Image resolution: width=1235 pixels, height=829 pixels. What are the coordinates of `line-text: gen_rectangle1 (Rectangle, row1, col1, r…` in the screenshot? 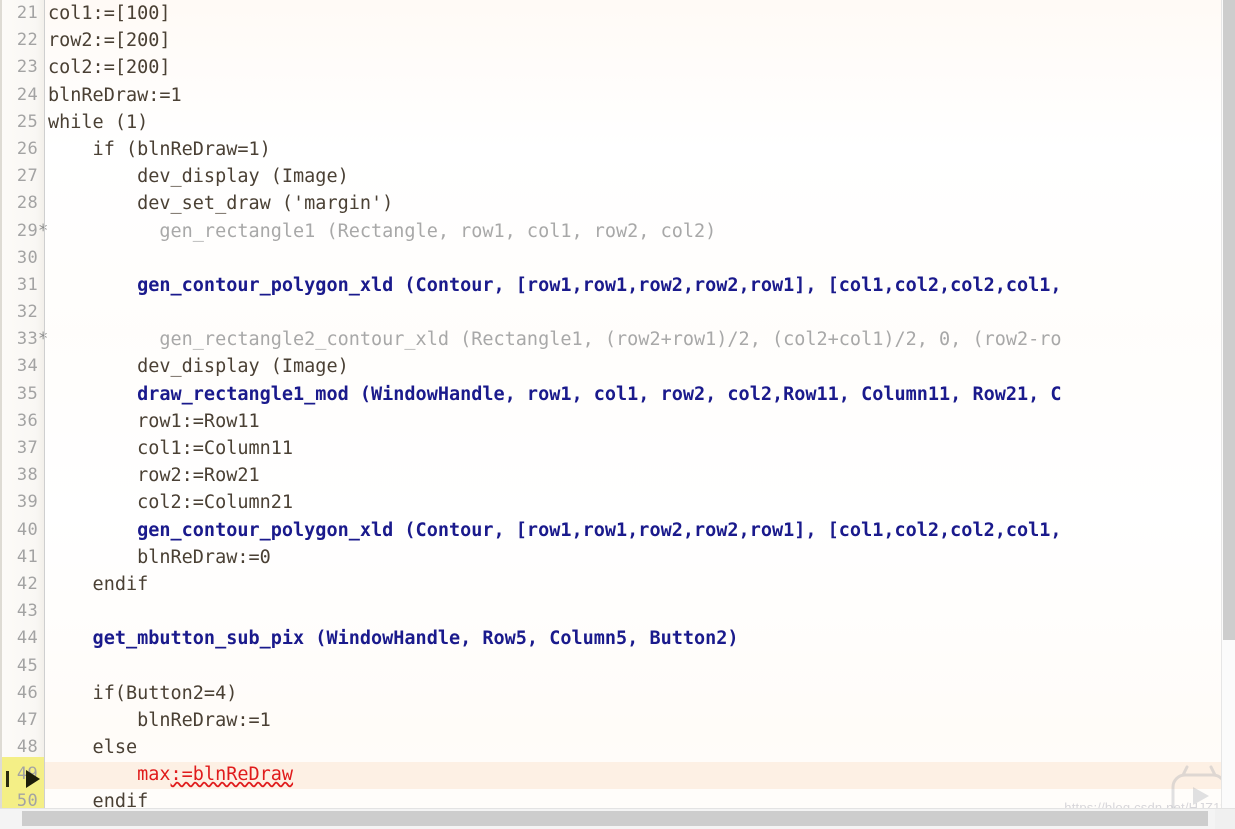 It's located at (382, 231).